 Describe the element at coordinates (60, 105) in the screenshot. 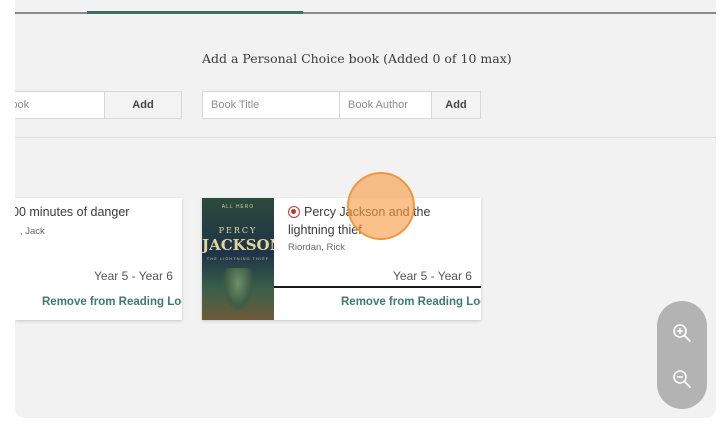

I see `book-search-input: Book` at that location.